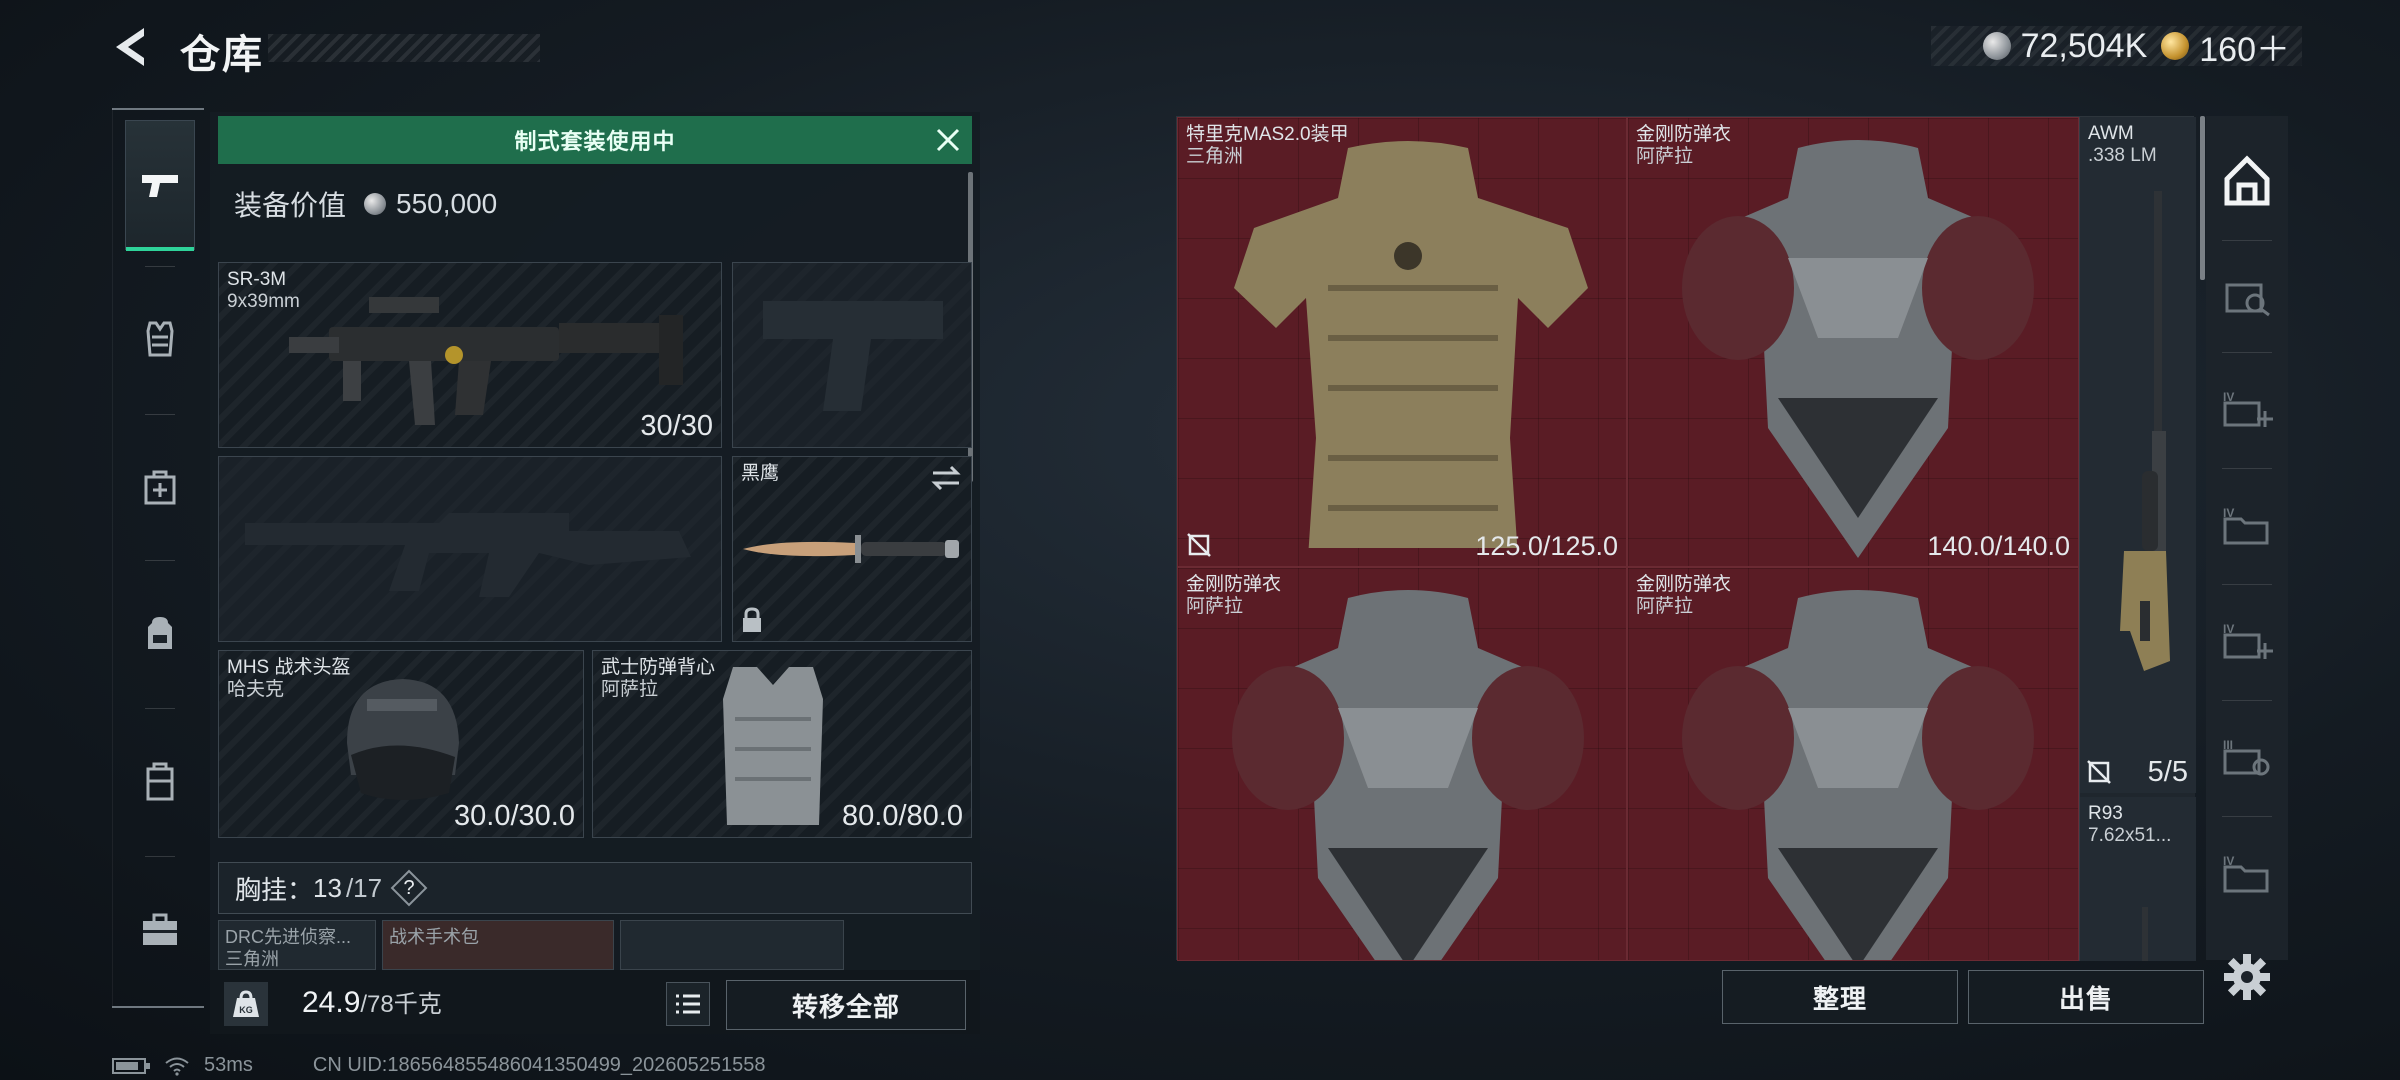 Image resolution: width=2400 pixels, height=1080 pixels. What do you see at coordinates (2202, 198) in the screenshot?
I see `storage-scrollbar` at bounding box center [2202, 198].